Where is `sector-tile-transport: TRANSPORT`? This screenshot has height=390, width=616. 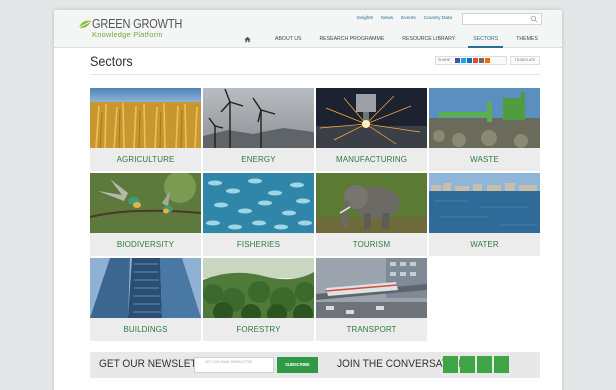
sector-tile-transport: TRANSPORT is located at coordinates (371, 299).